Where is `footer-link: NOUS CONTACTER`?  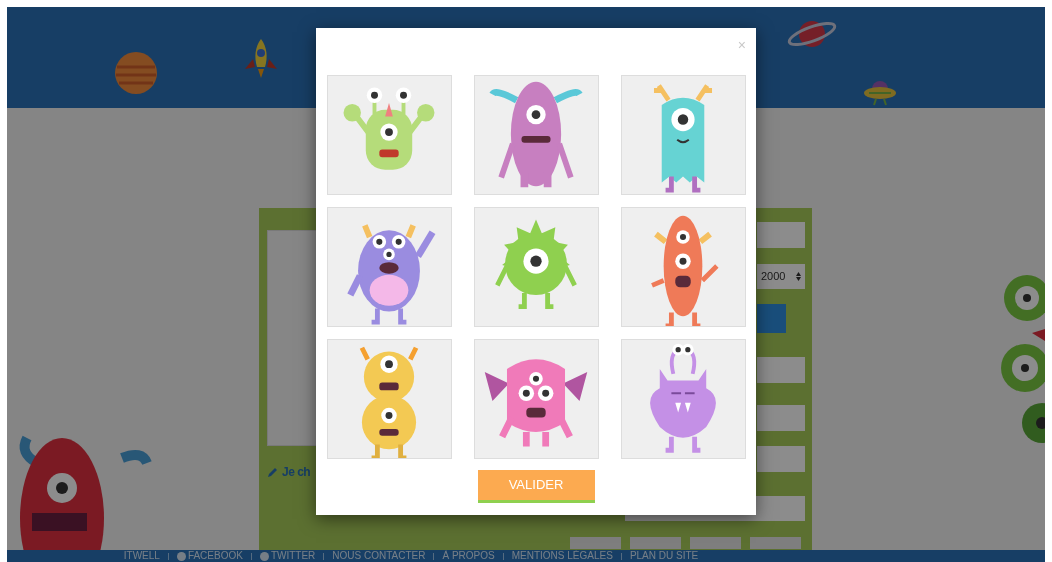 footer-link: NOUS CONTACTER is located at coordinates (379, 556).